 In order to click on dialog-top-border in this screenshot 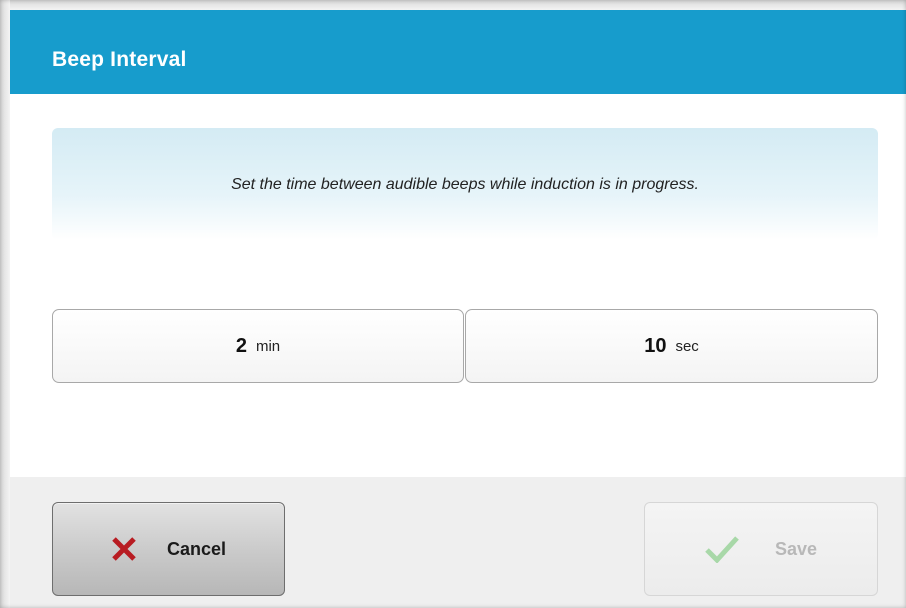, I will do `click(453, 5)`.